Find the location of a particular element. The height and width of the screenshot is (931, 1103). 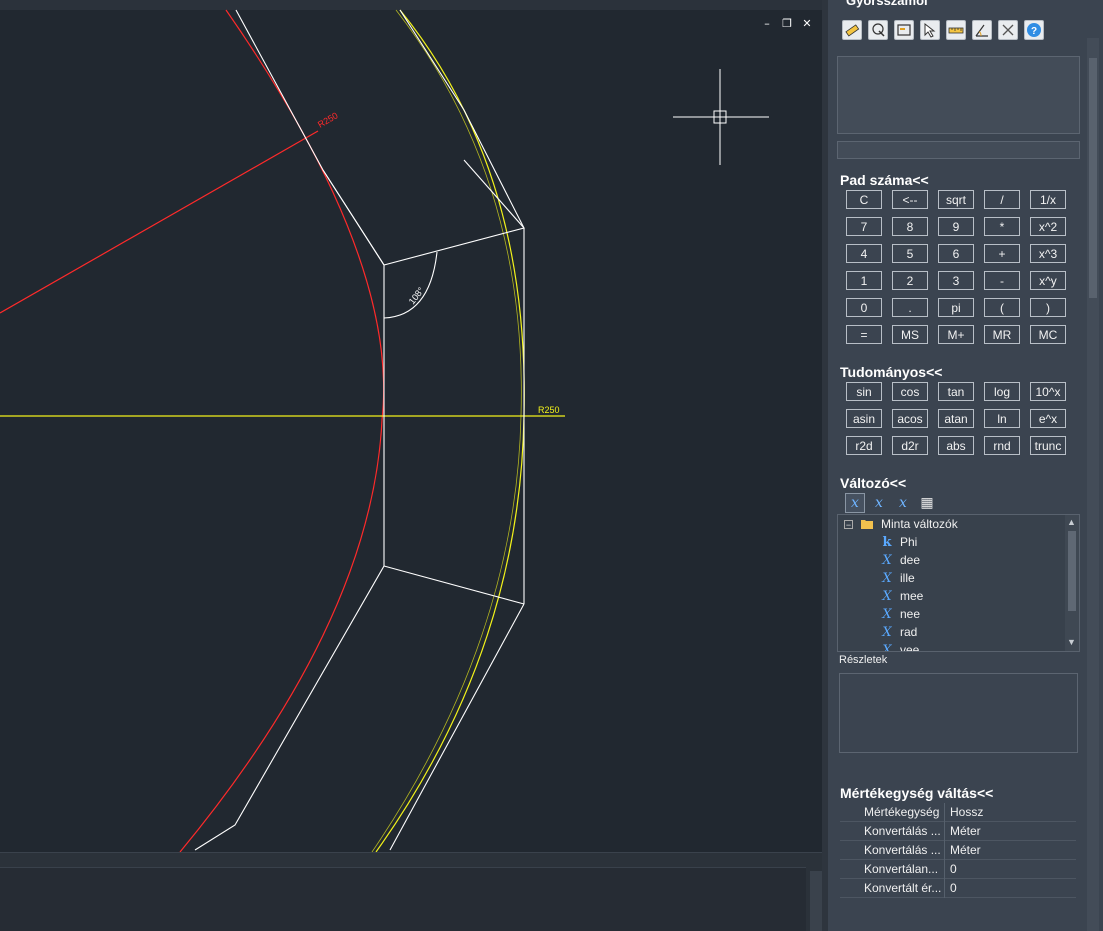

numpad-key-button: 0 is located at coordinates (864, 307).